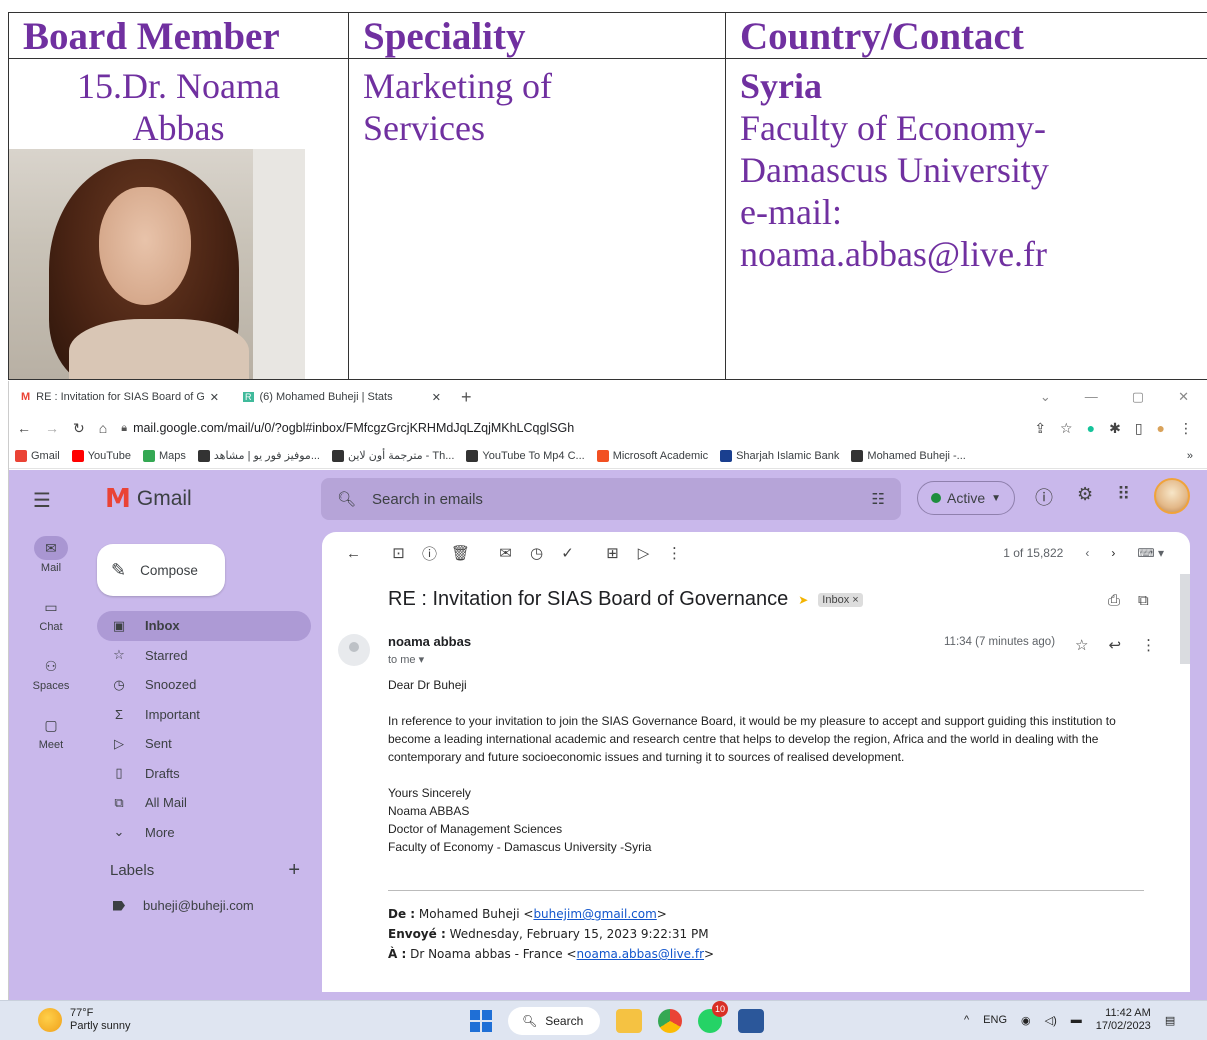 The height and width of the screenshot is (1040, 1207). What do you see at coordinates (751, 1021) in the screenshot?
I see `word-icon` at bounding box center [751, 1021].